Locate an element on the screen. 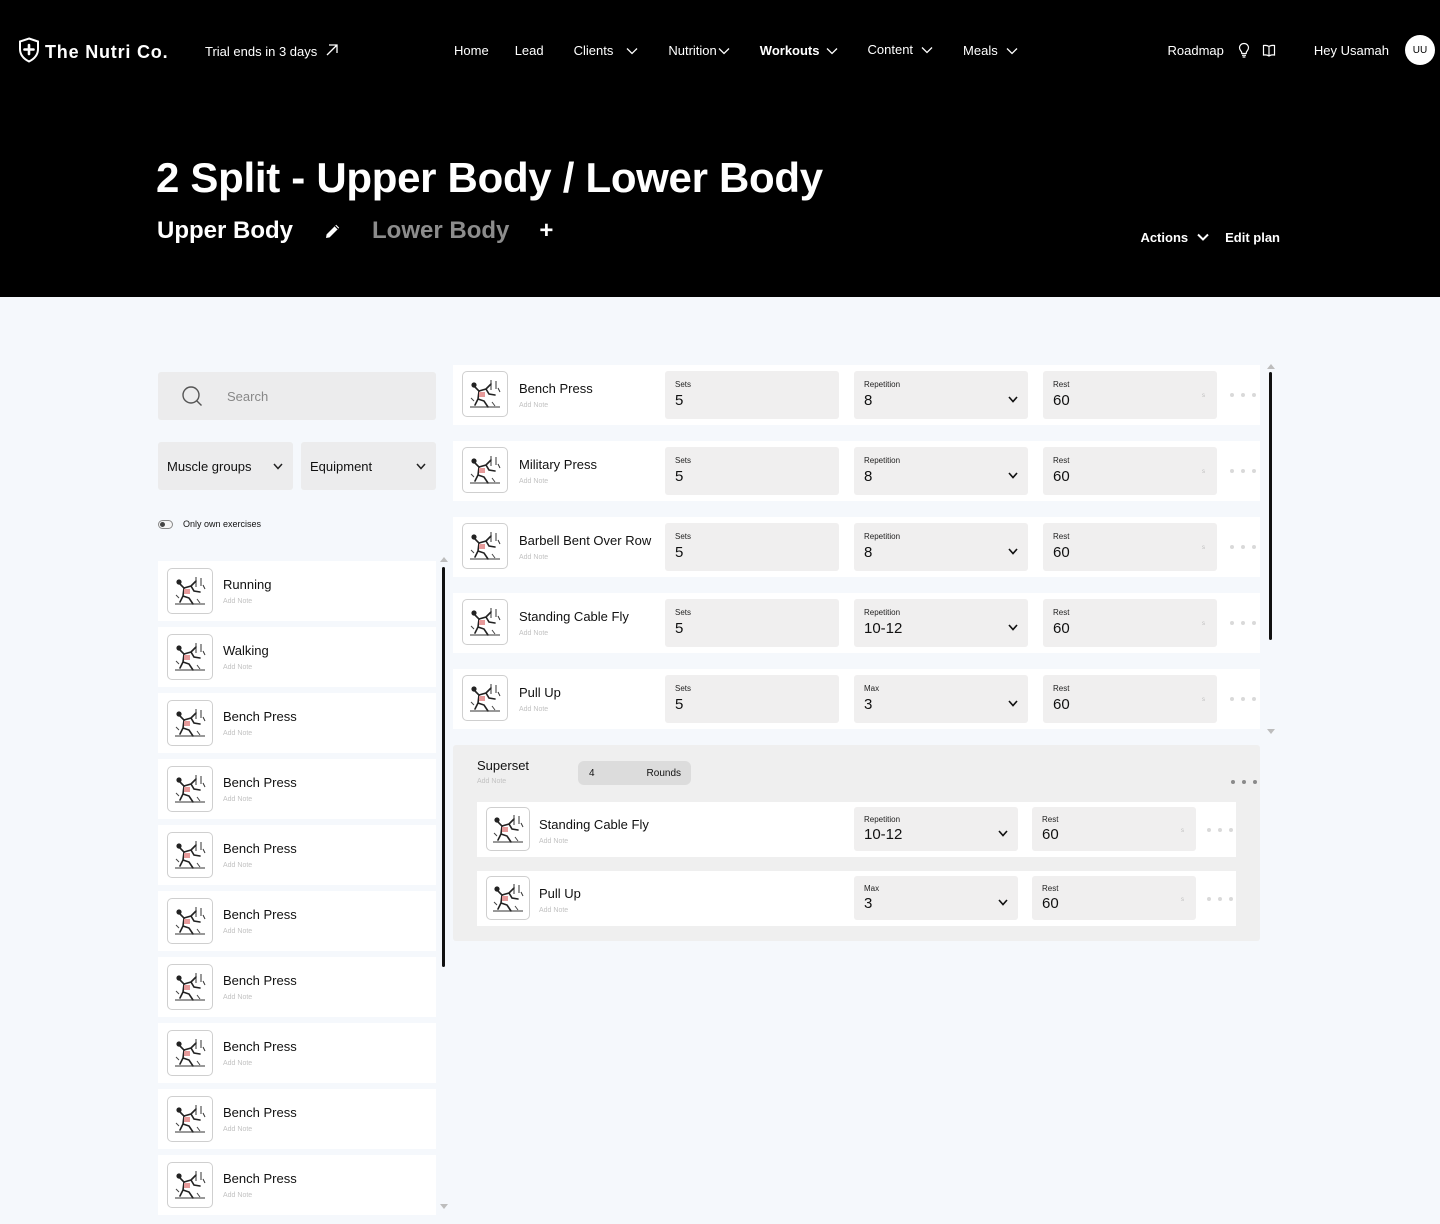 This screenshot has width=1440, height=1224. edit-plan-button: Edit plan is located at coordinates (1252, 237).